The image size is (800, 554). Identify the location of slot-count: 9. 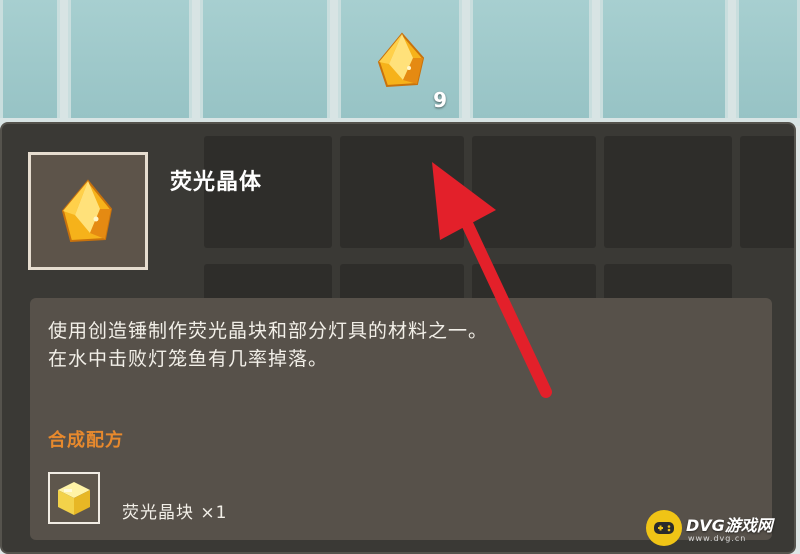
(440, 100).